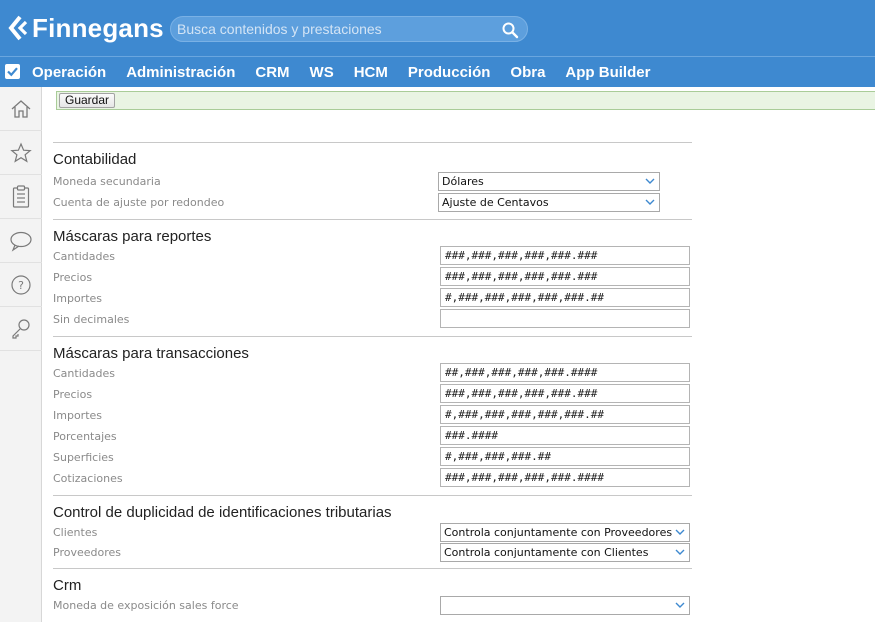 The width and height of the screenshot is (875, 622). Describe the element at coordinates (495, 202) in the screenshot. I see `select-cuenta-ajuste-value: Ajuste de Centavos` at that location.